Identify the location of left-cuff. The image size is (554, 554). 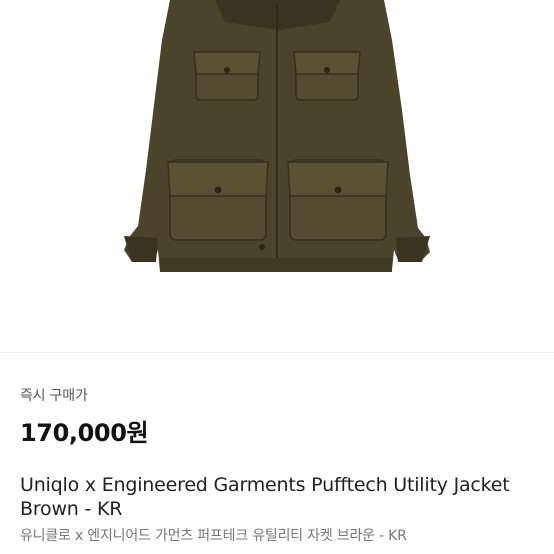
(141, 249).